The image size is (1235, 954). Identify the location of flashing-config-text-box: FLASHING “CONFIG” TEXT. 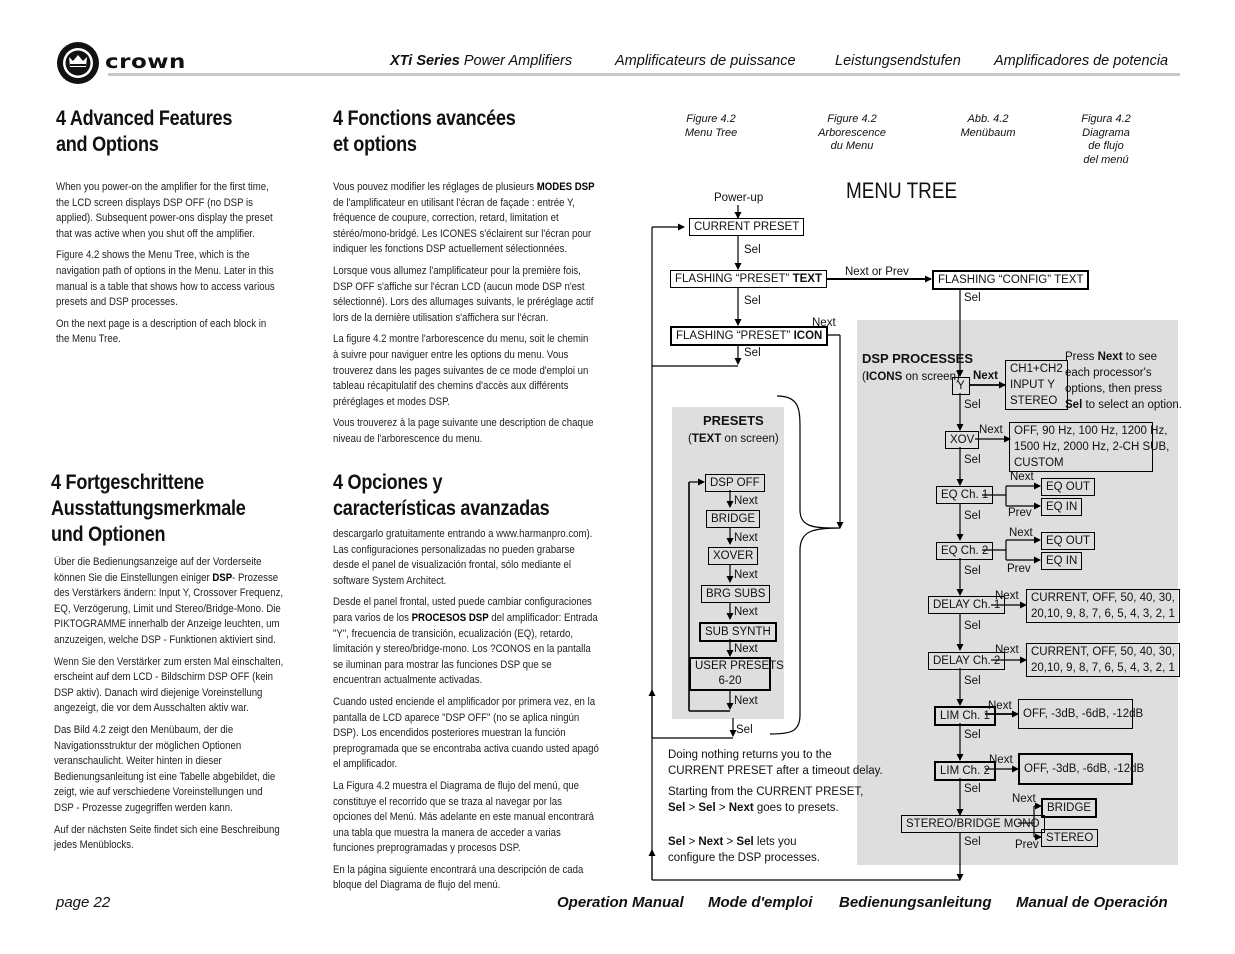
(1011, 280).